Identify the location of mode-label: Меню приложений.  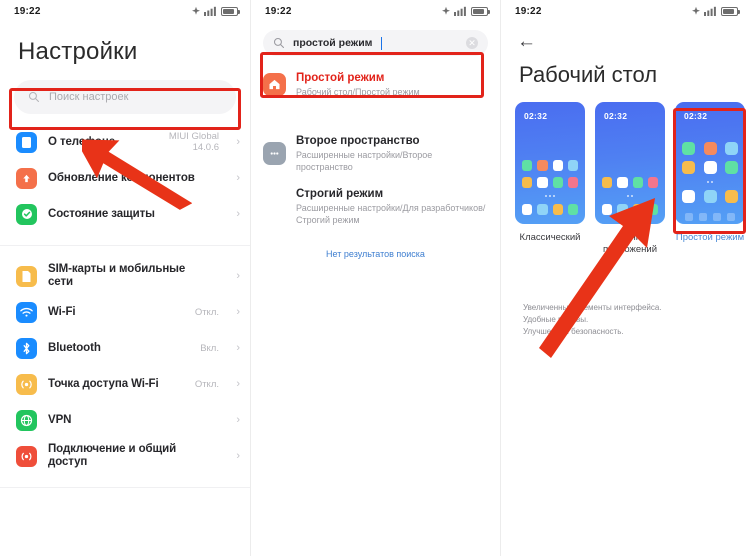
(630, 243).